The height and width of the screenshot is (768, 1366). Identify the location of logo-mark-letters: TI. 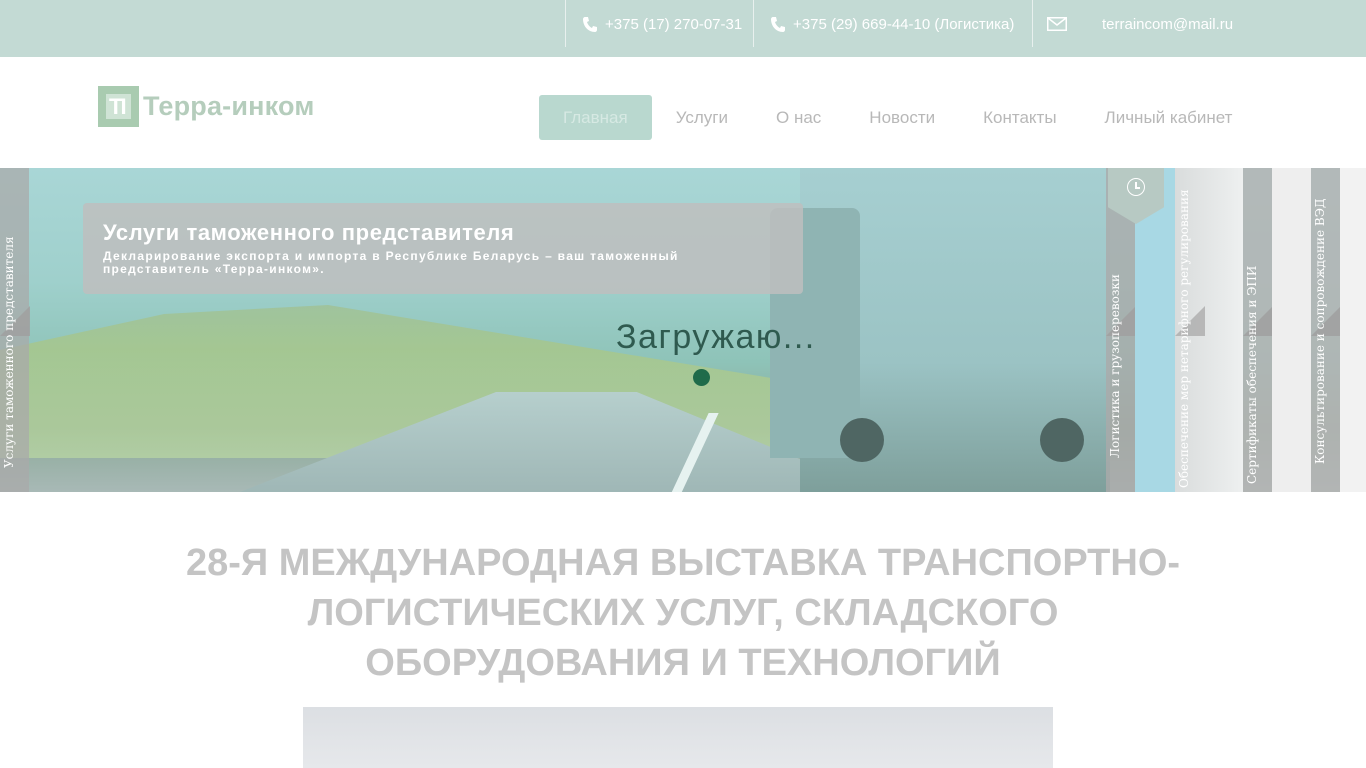
(118, 106).